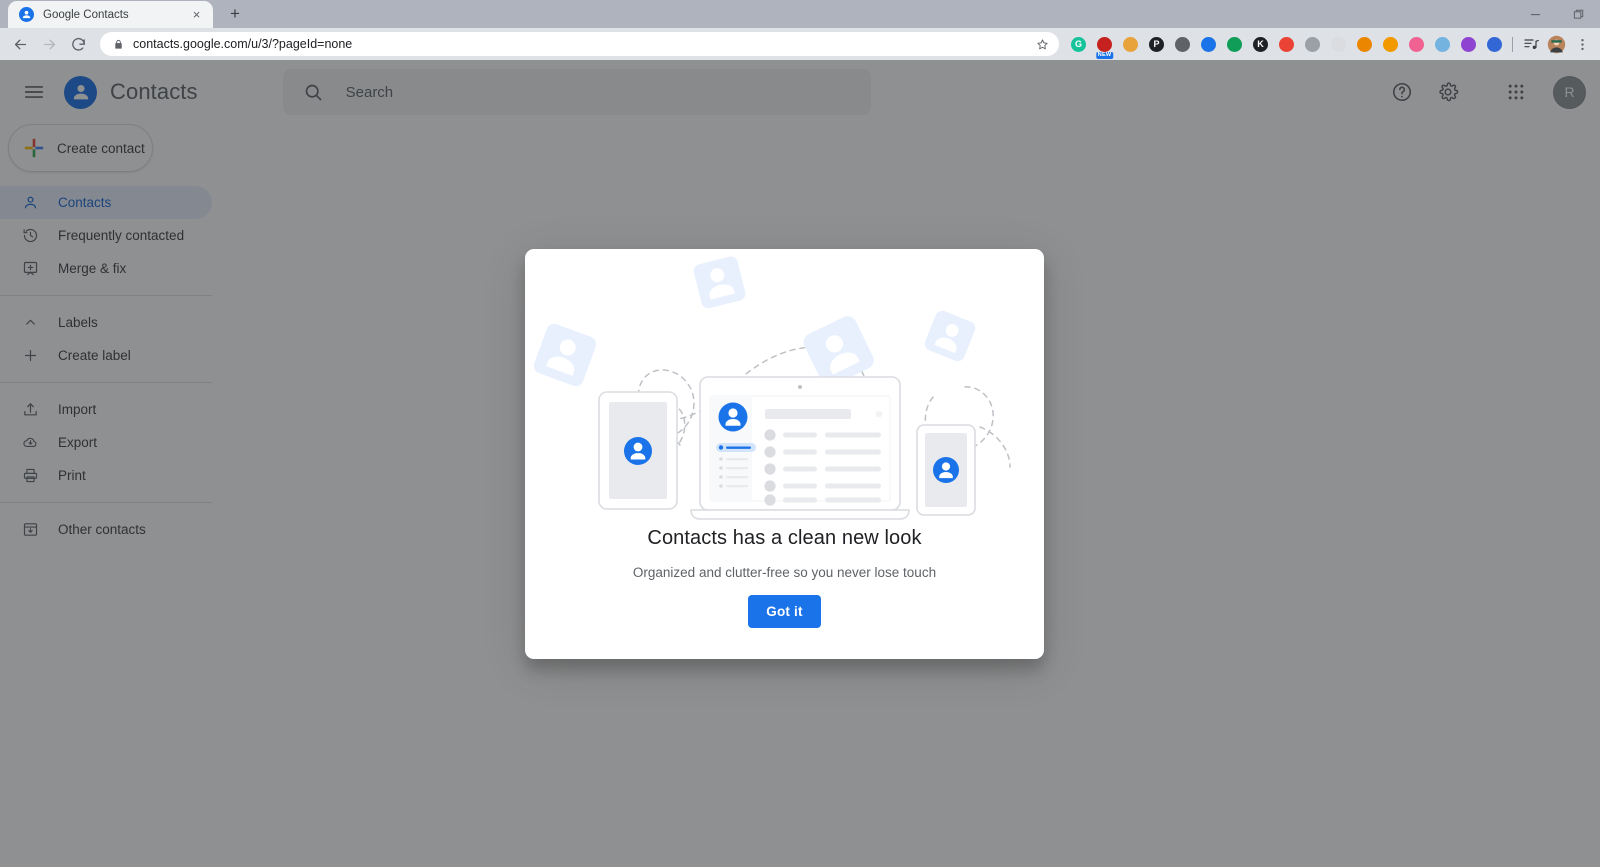 The height and width of the screenshot is (867, 1600). I want to click on capsule-extension, so click(1390, 44).